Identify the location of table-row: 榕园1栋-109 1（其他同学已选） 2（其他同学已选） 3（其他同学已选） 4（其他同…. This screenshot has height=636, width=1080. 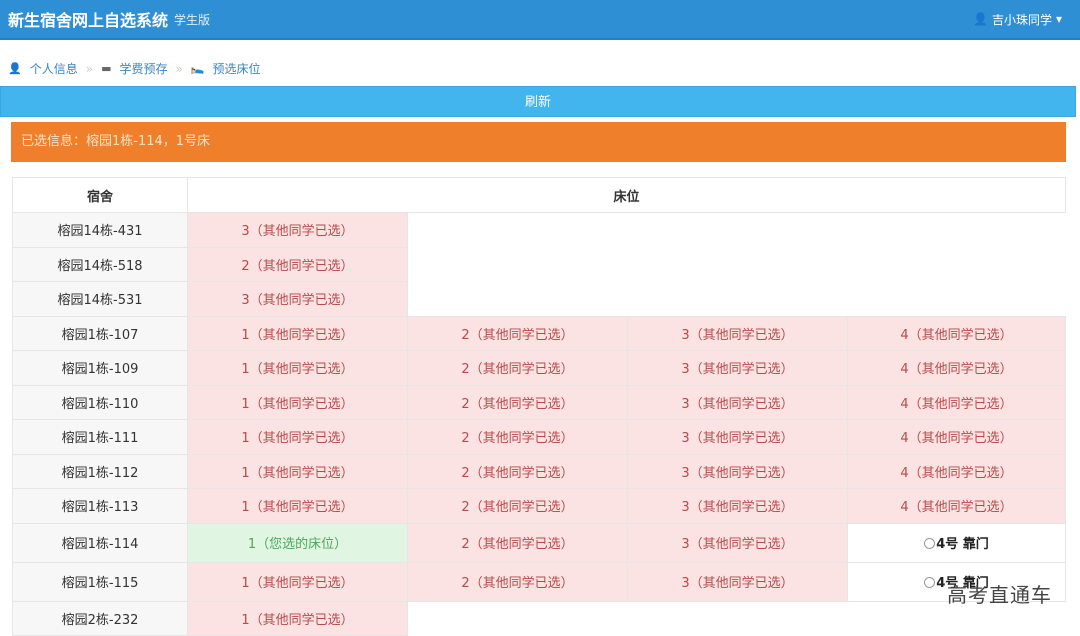
(539, 368).